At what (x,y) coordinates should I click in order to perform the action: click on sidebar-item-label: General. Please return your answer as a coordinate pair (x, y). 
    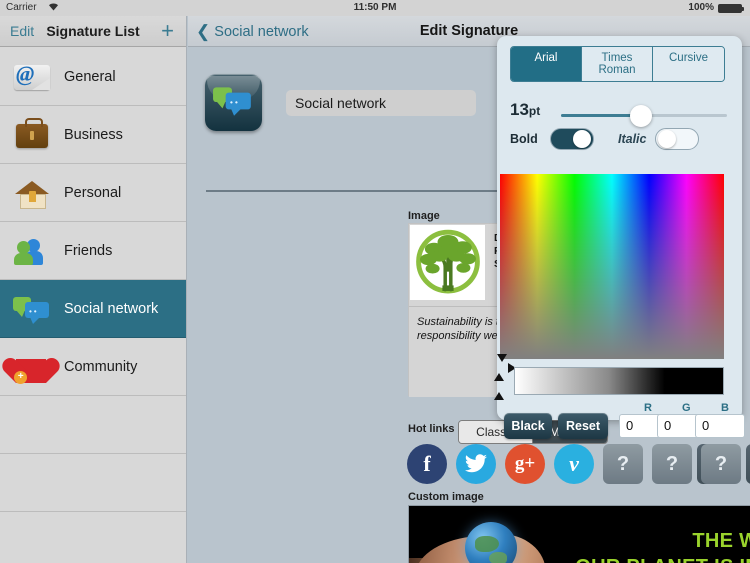
    Looking at the image, I should click on (90, 76).